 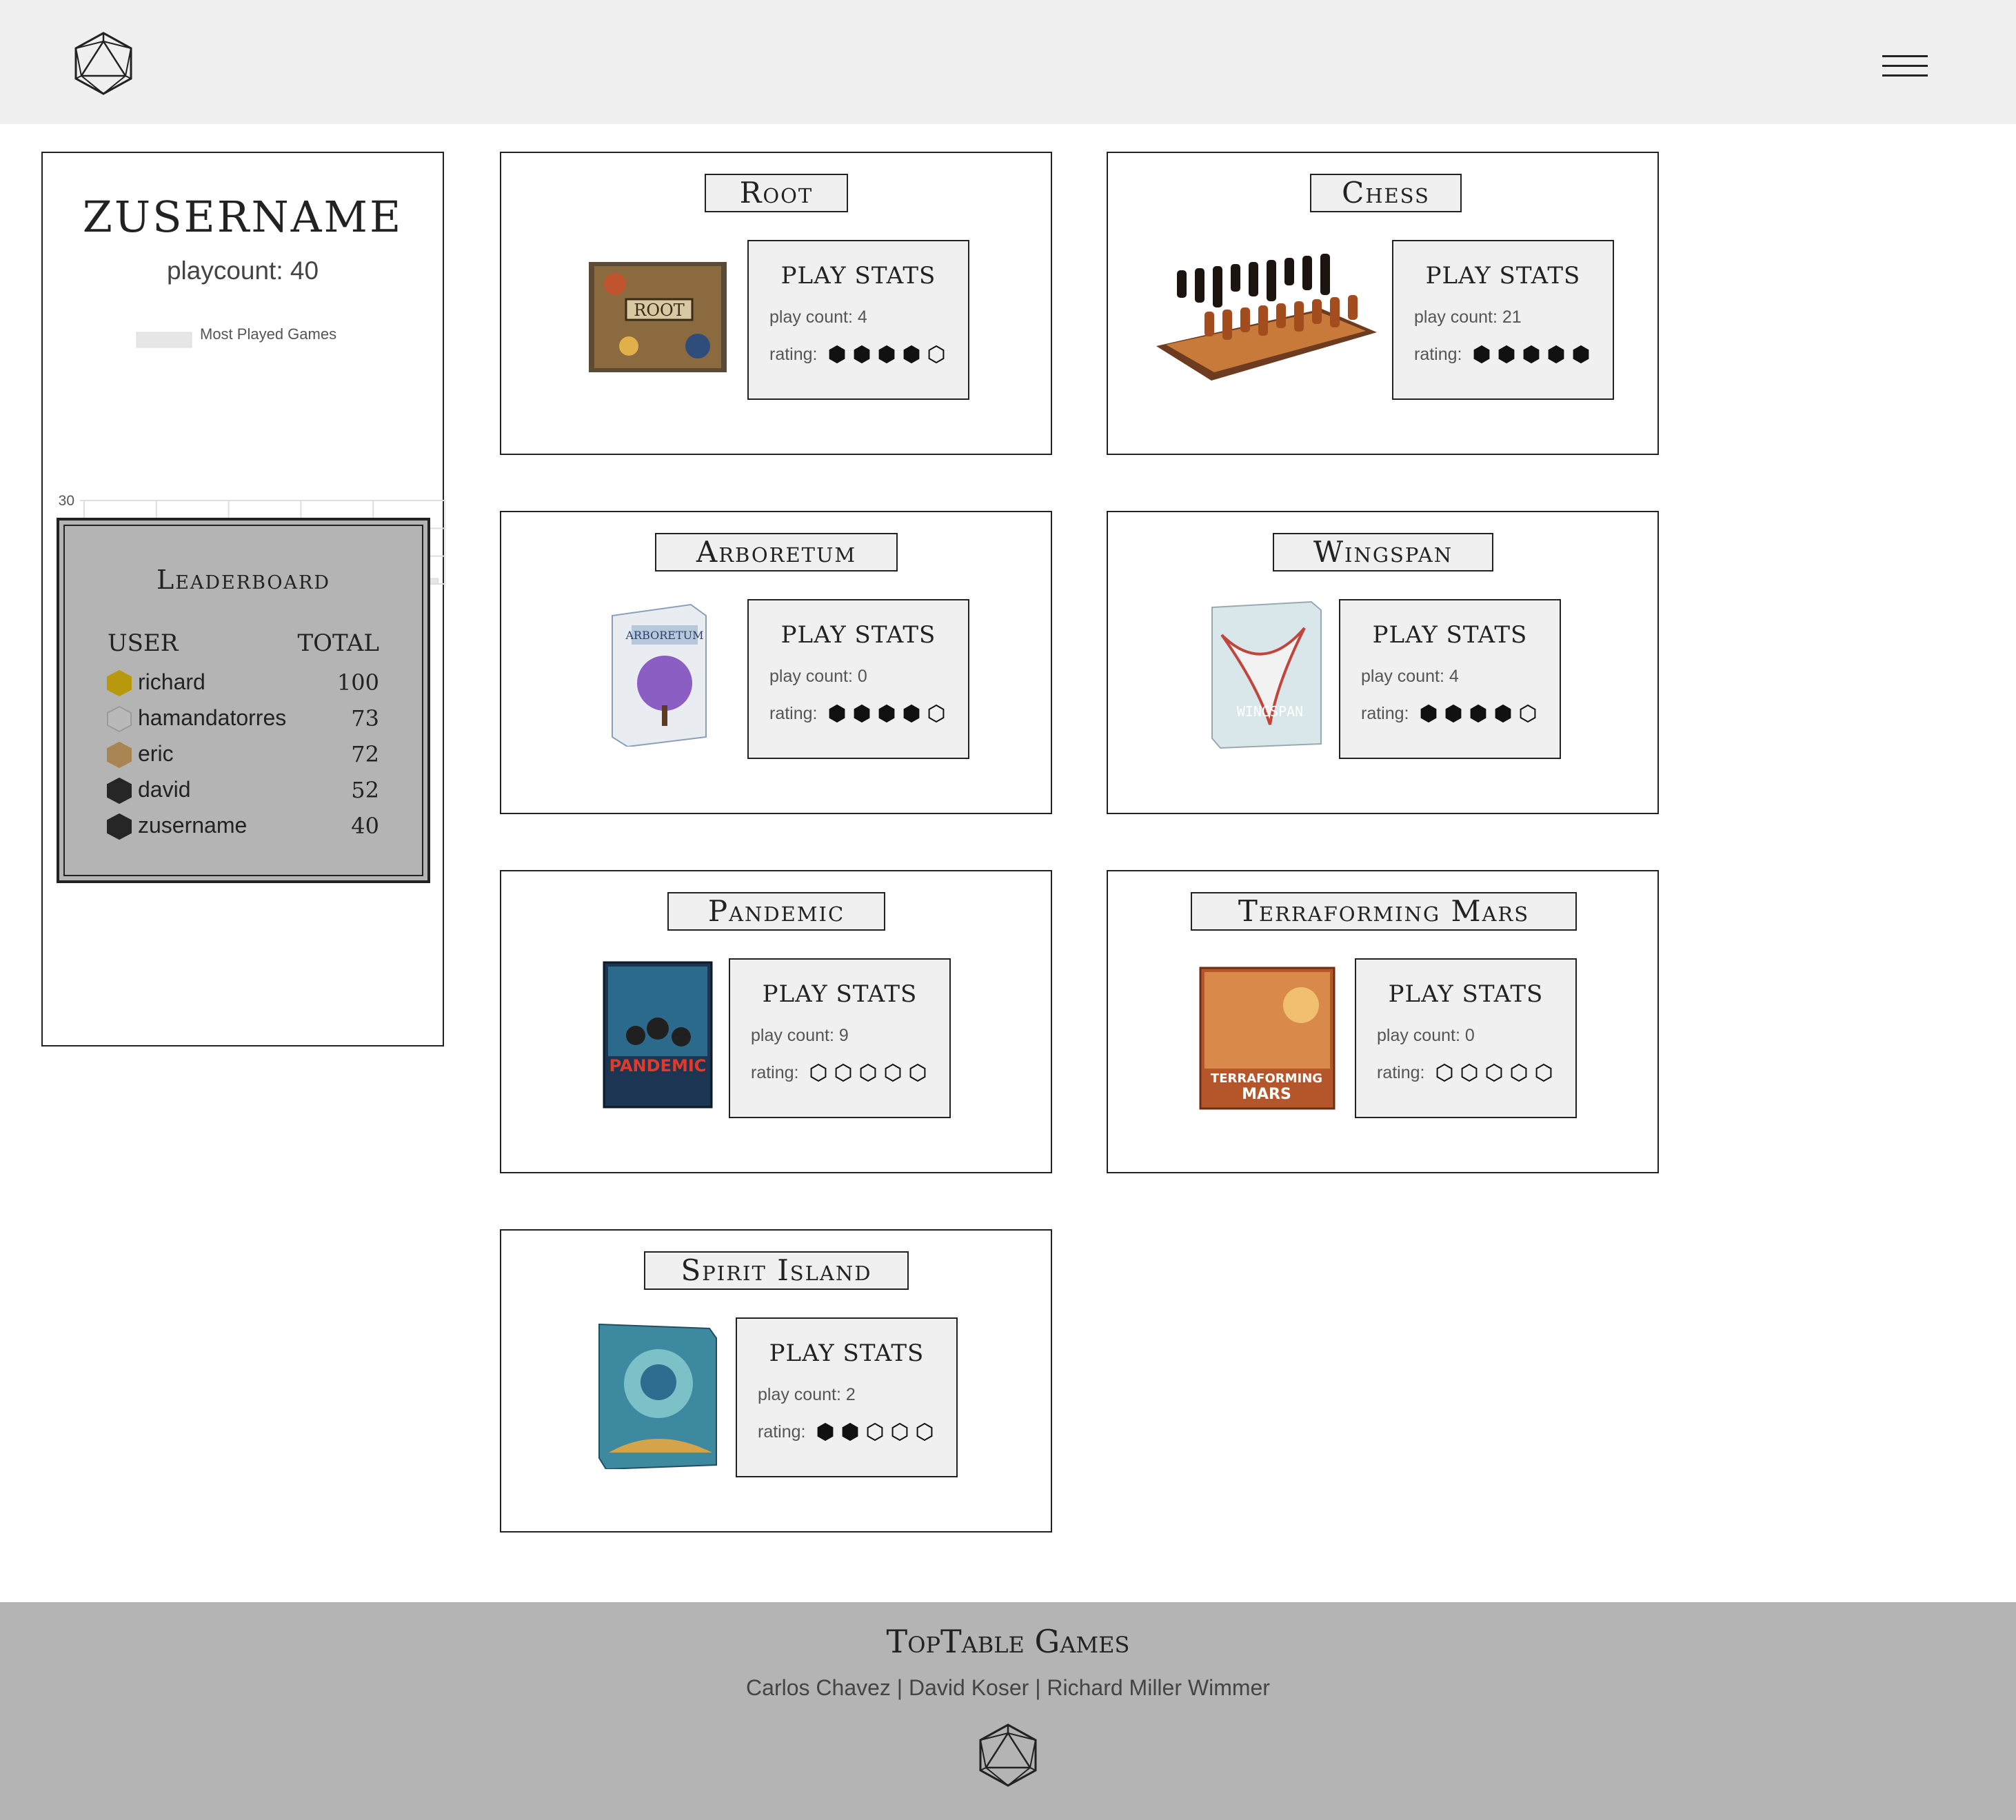 I want to click on leaderboard-row: eric 72, so click(x=242, y=754).